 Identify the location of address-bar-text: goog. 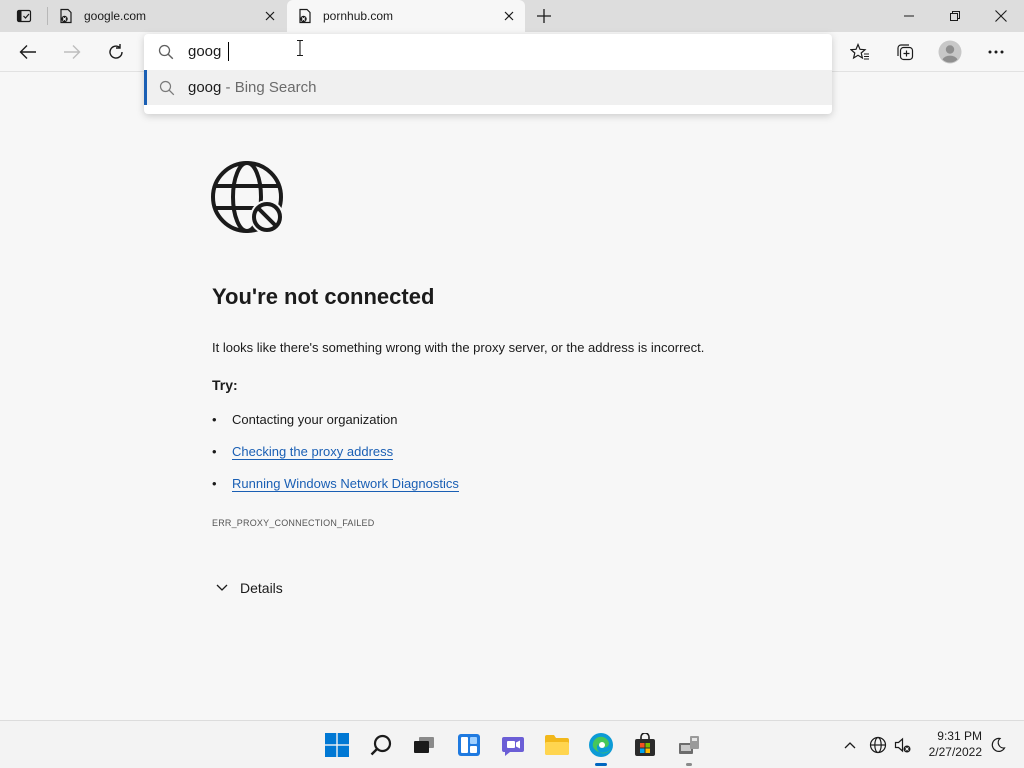
(205, 51).